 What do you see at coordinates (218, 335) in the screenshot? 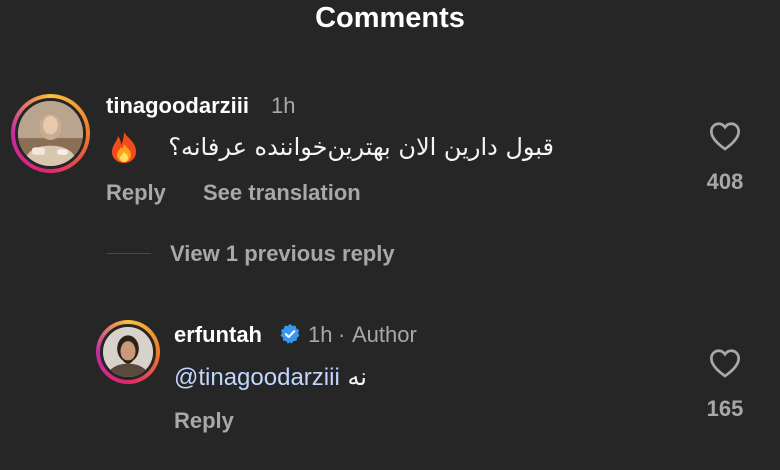
I see `reply-username: erfuntah` at bounding box center [218, 335].